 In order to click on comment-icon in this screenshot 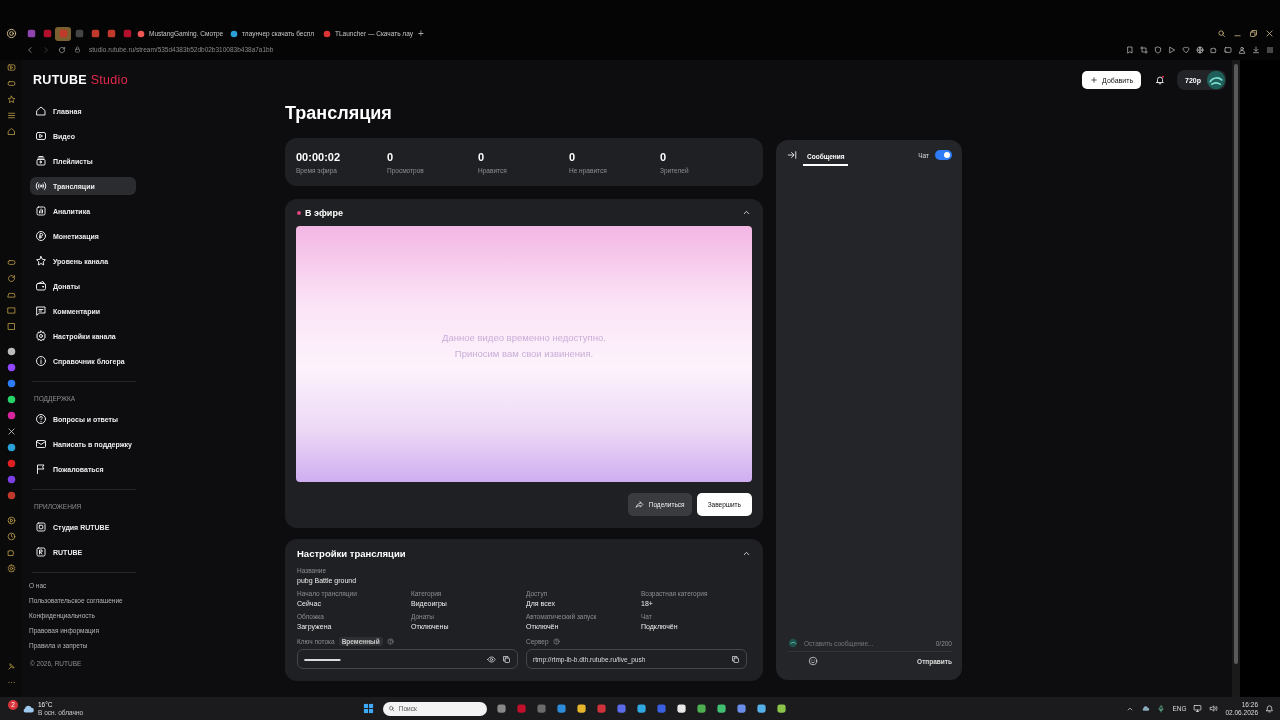, I will do `click(41, 311)`.